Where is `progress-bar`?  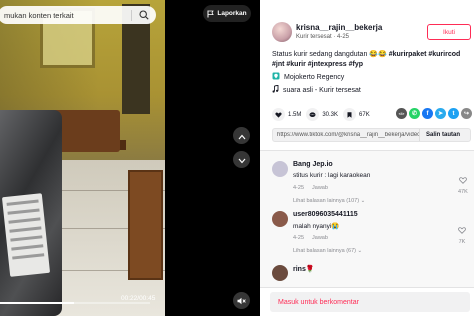 progress-bar is located at coordinates (75, 303).